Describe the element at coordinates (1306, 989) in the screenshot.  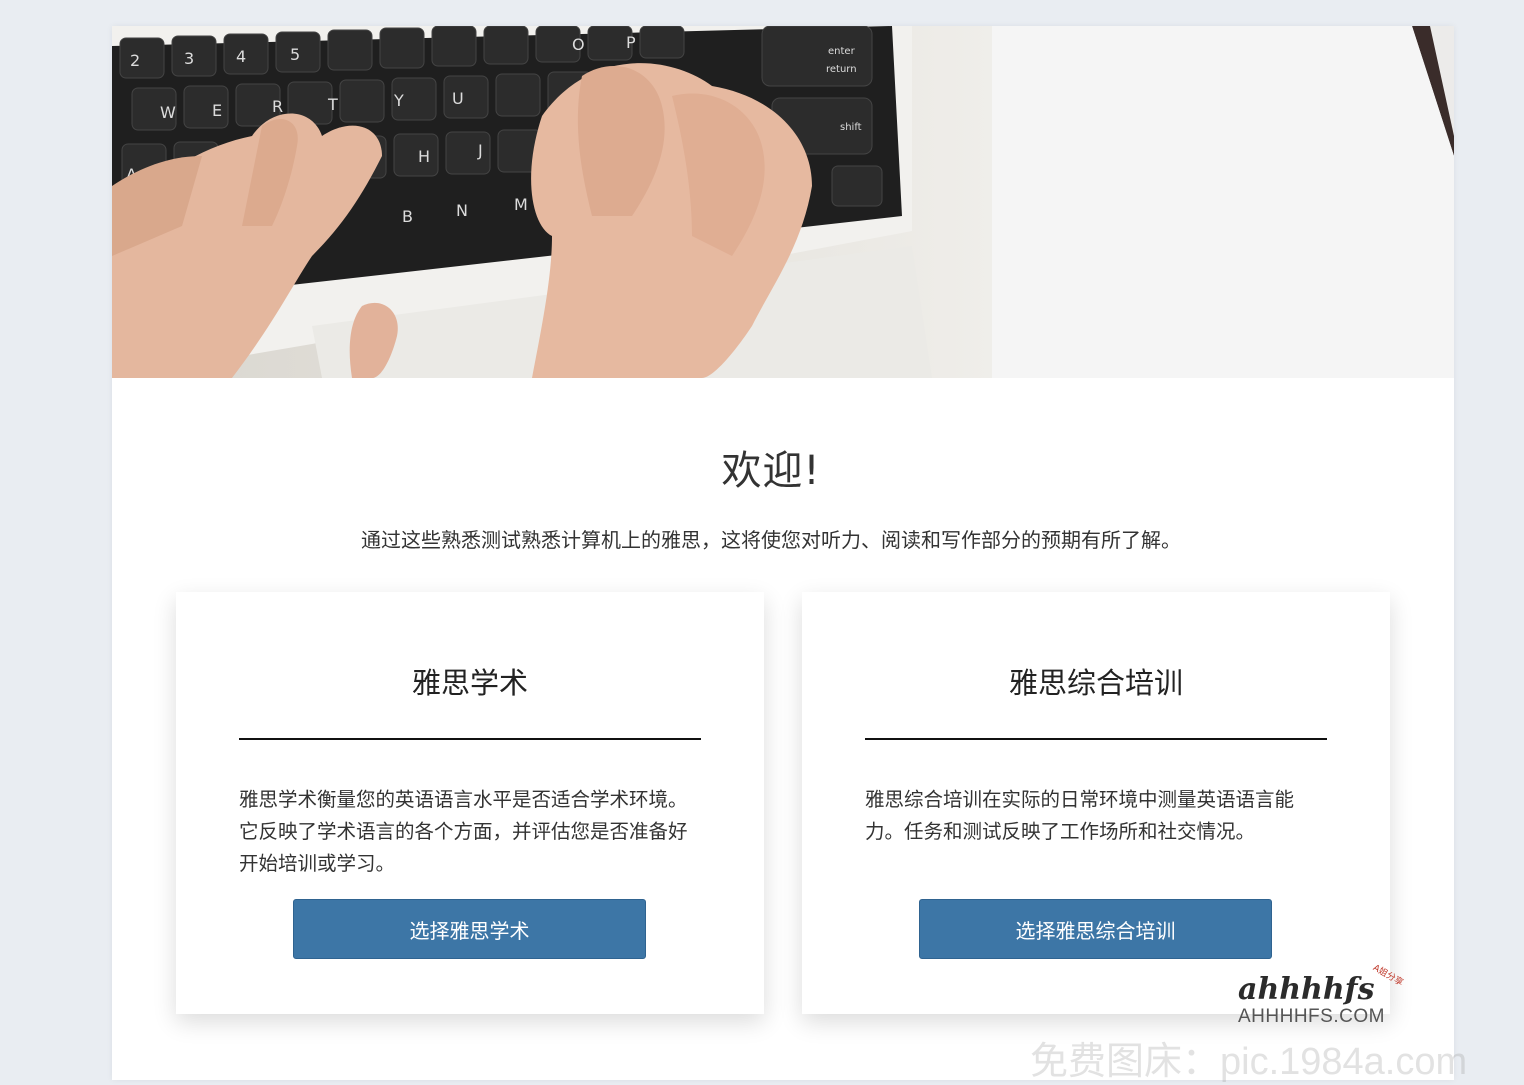
I see `watermark-logo: ahhhhfs` at that location.